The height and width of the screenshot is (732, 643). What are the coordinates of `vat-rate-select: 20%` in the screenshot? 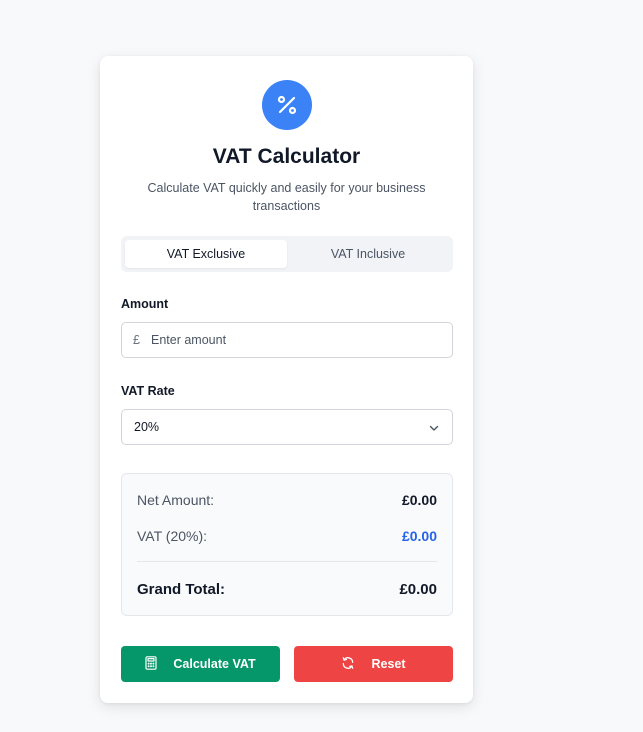 It's located at (287, 427).